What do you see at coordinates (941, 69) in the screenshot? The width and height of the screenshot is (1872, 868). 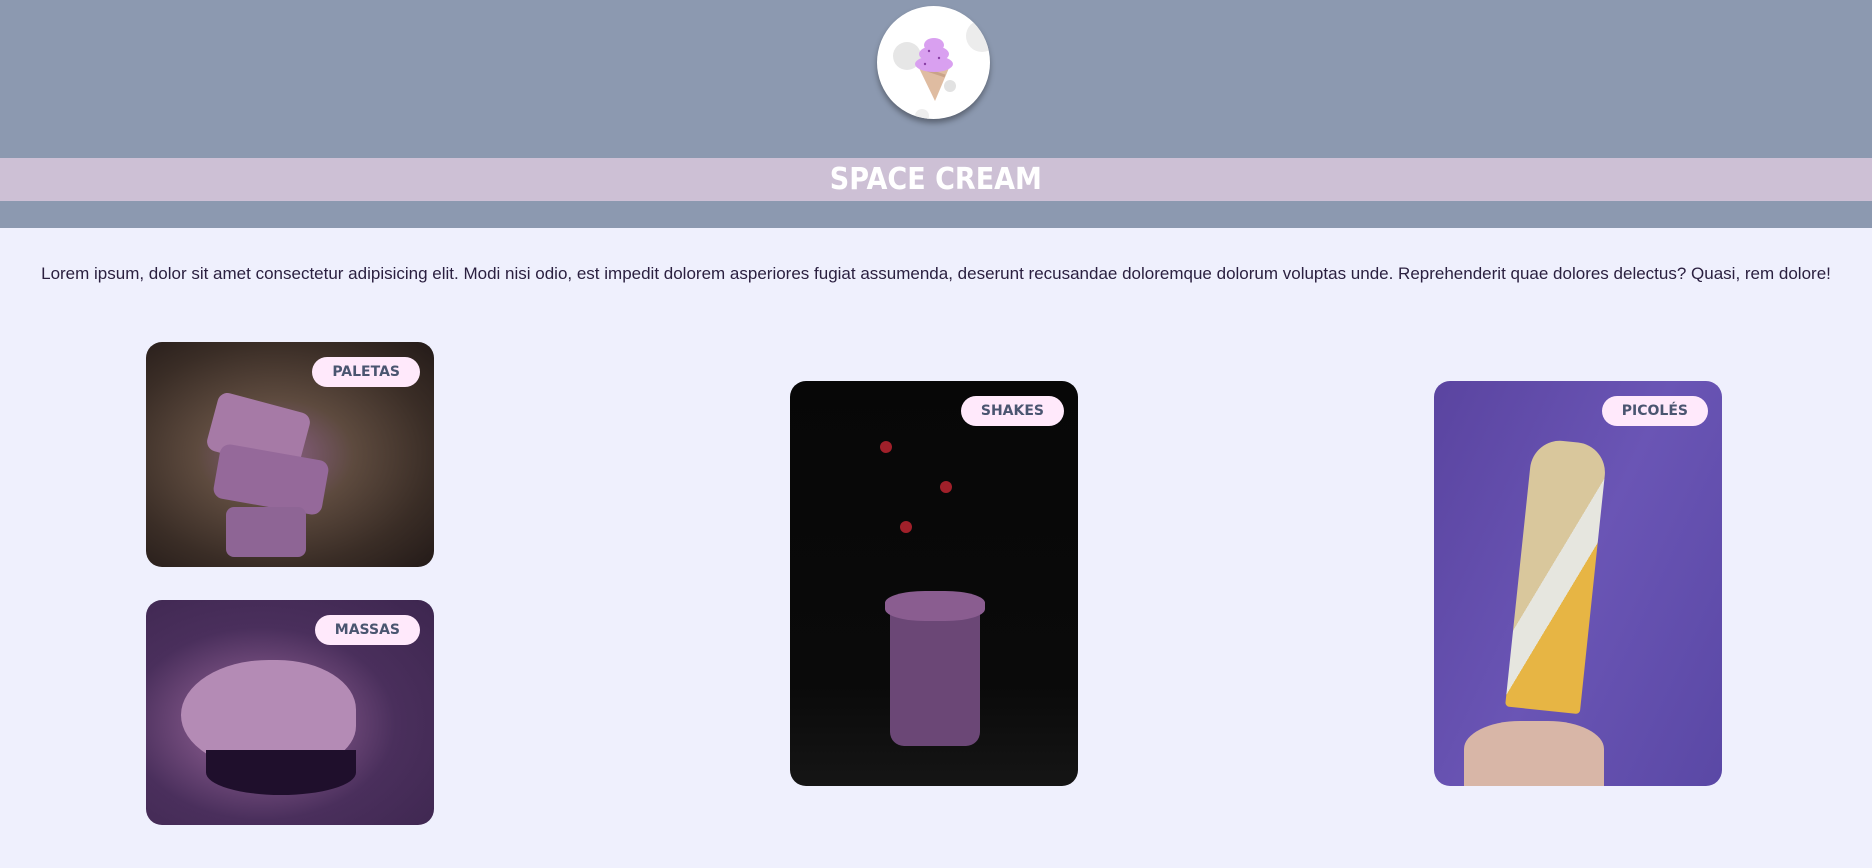 I see `ice-cream-icon` at bounding box center [941, 69].